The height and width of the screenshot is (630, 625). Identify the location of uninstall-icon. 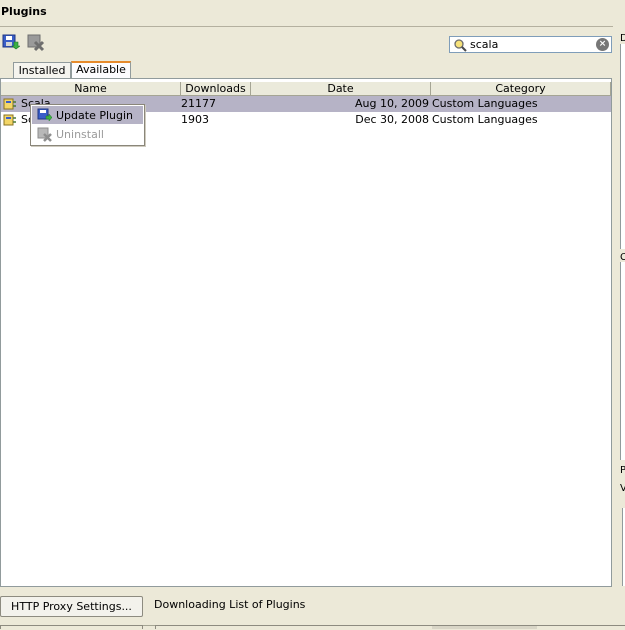
(44, 134).